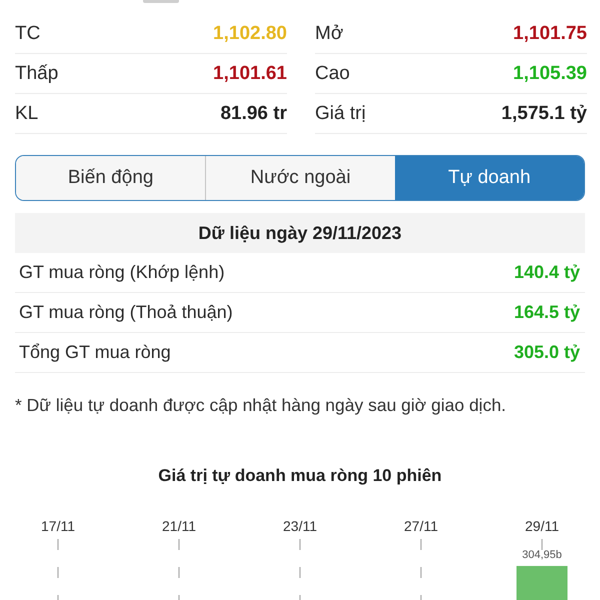 The width and height of the screenshot is (600, 600). What do you see at coordinates (27, 33) in the screenshot?
I see `stat-label: TC` at bounding box center [27, 33].